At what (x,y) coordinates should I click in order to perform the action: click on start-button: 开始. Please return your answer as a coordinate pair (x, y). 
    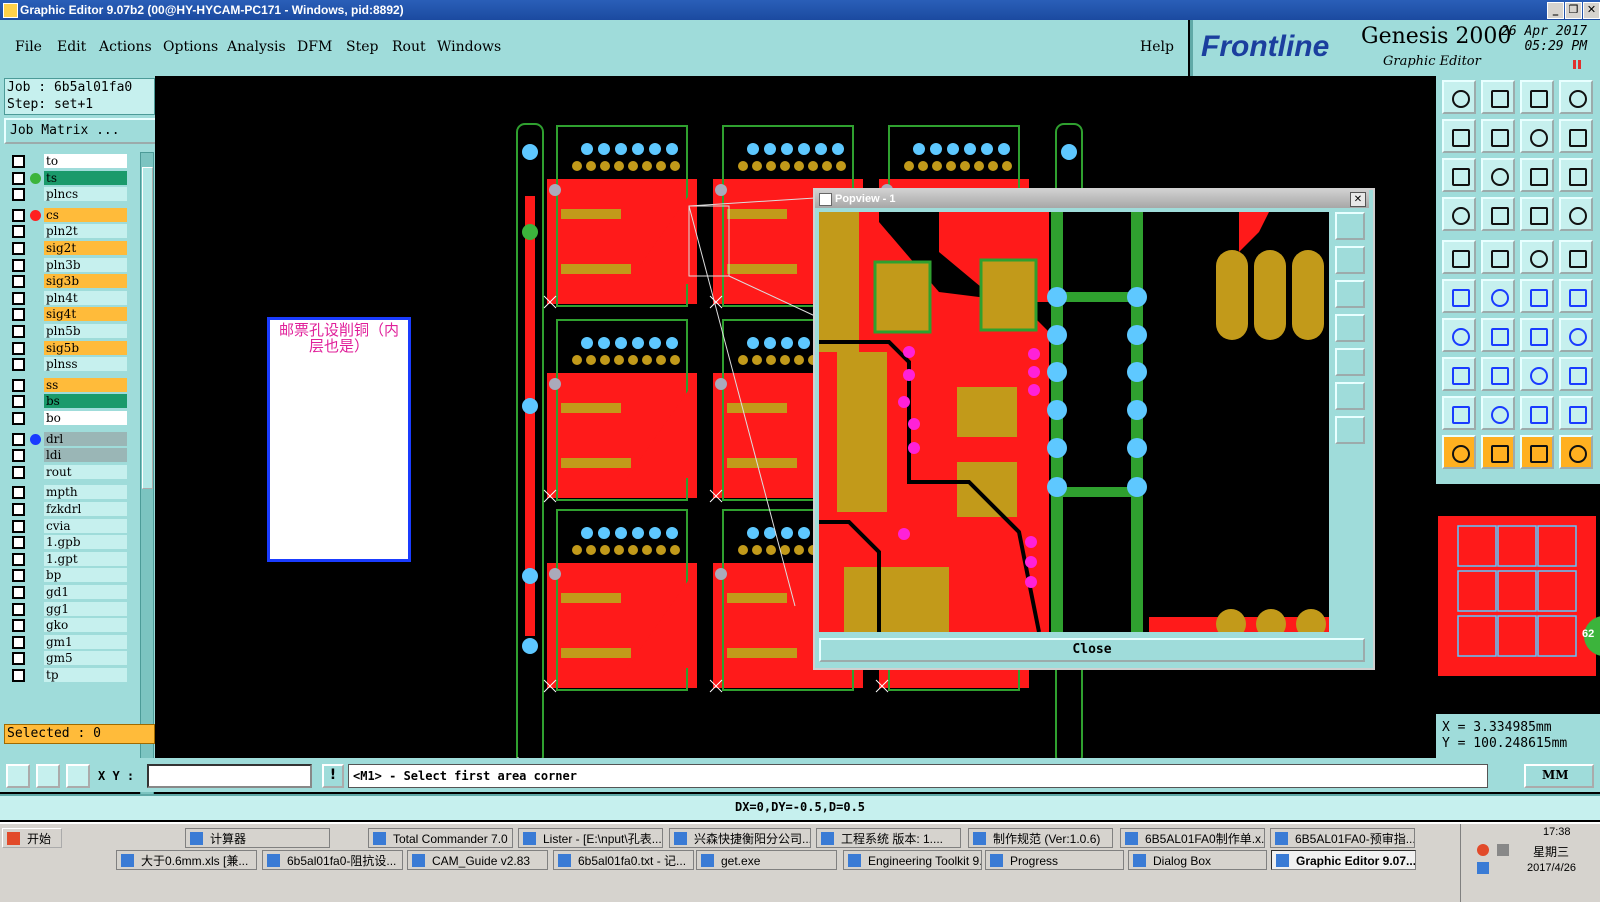
    Looking at the image, I should click on (32, 838).